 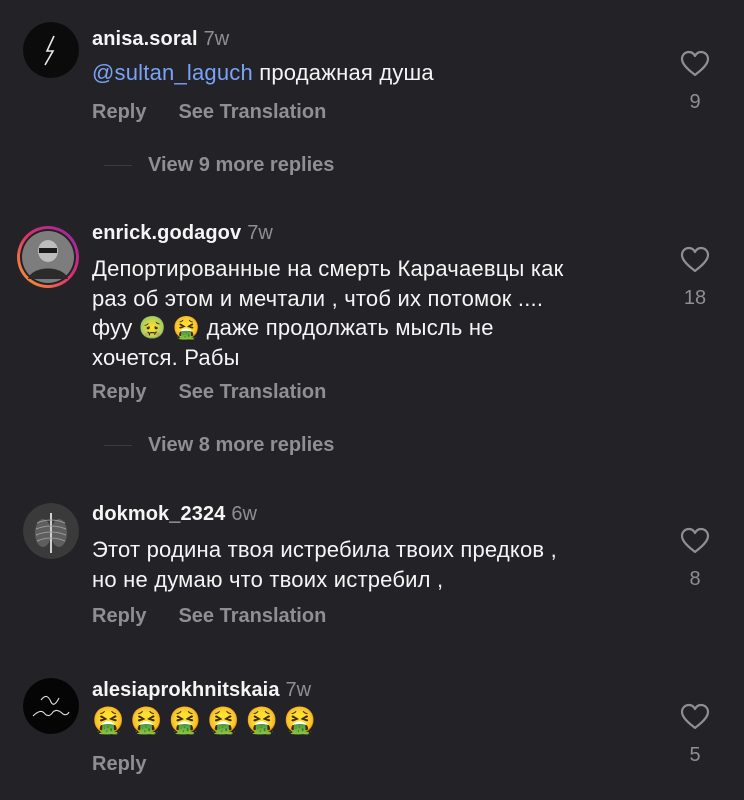 What do you see at coordinates (695, 579) in the screenshot?
I see `like-count: 8` at bounding box center [695, 579].